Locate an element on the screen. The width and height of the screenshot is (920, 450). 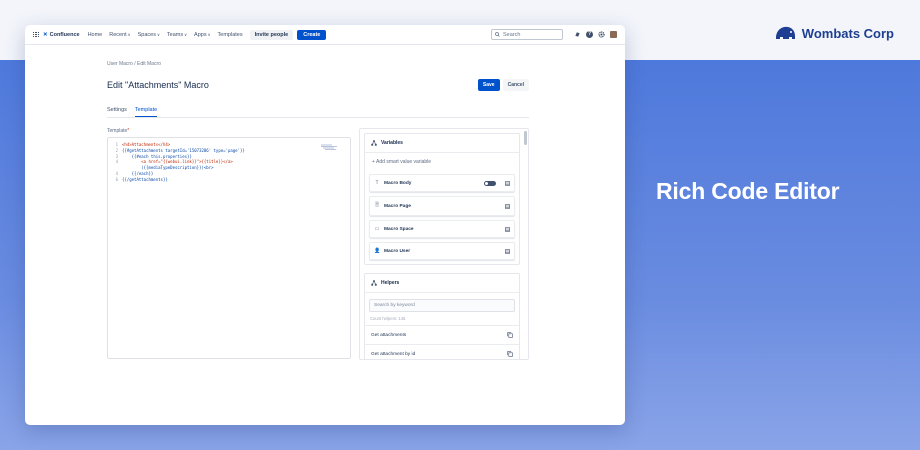
code-text: {{/getAttachments}} is located at coordinates (145, 179).